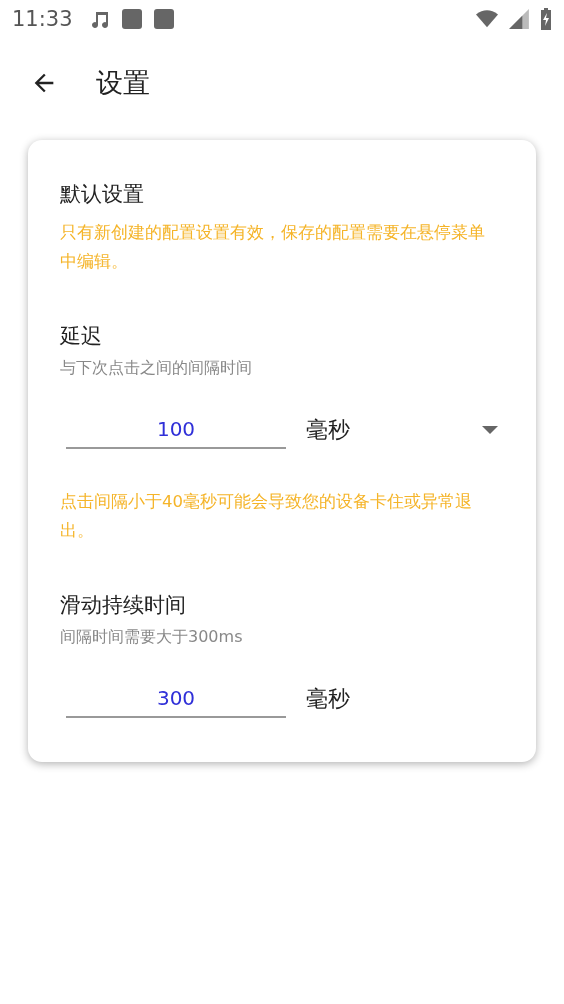  Describe the element at coordinates (487, 19) in the screenshot. I see `wifi-icon` at that location.